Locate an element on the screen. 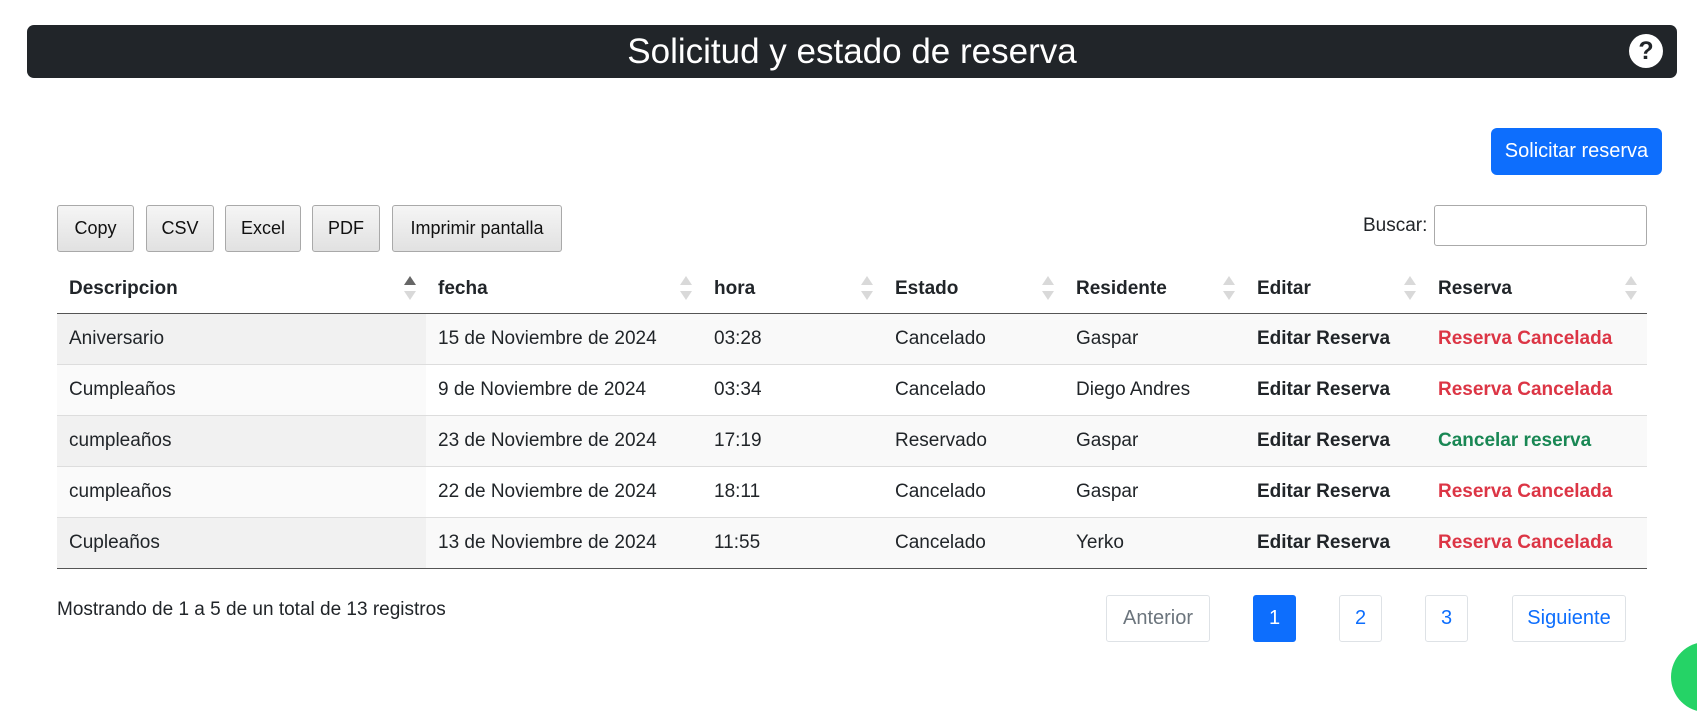 The image size is (1697, 712). print-button: Imprimir pantalla is located at coordinates (477, 228).